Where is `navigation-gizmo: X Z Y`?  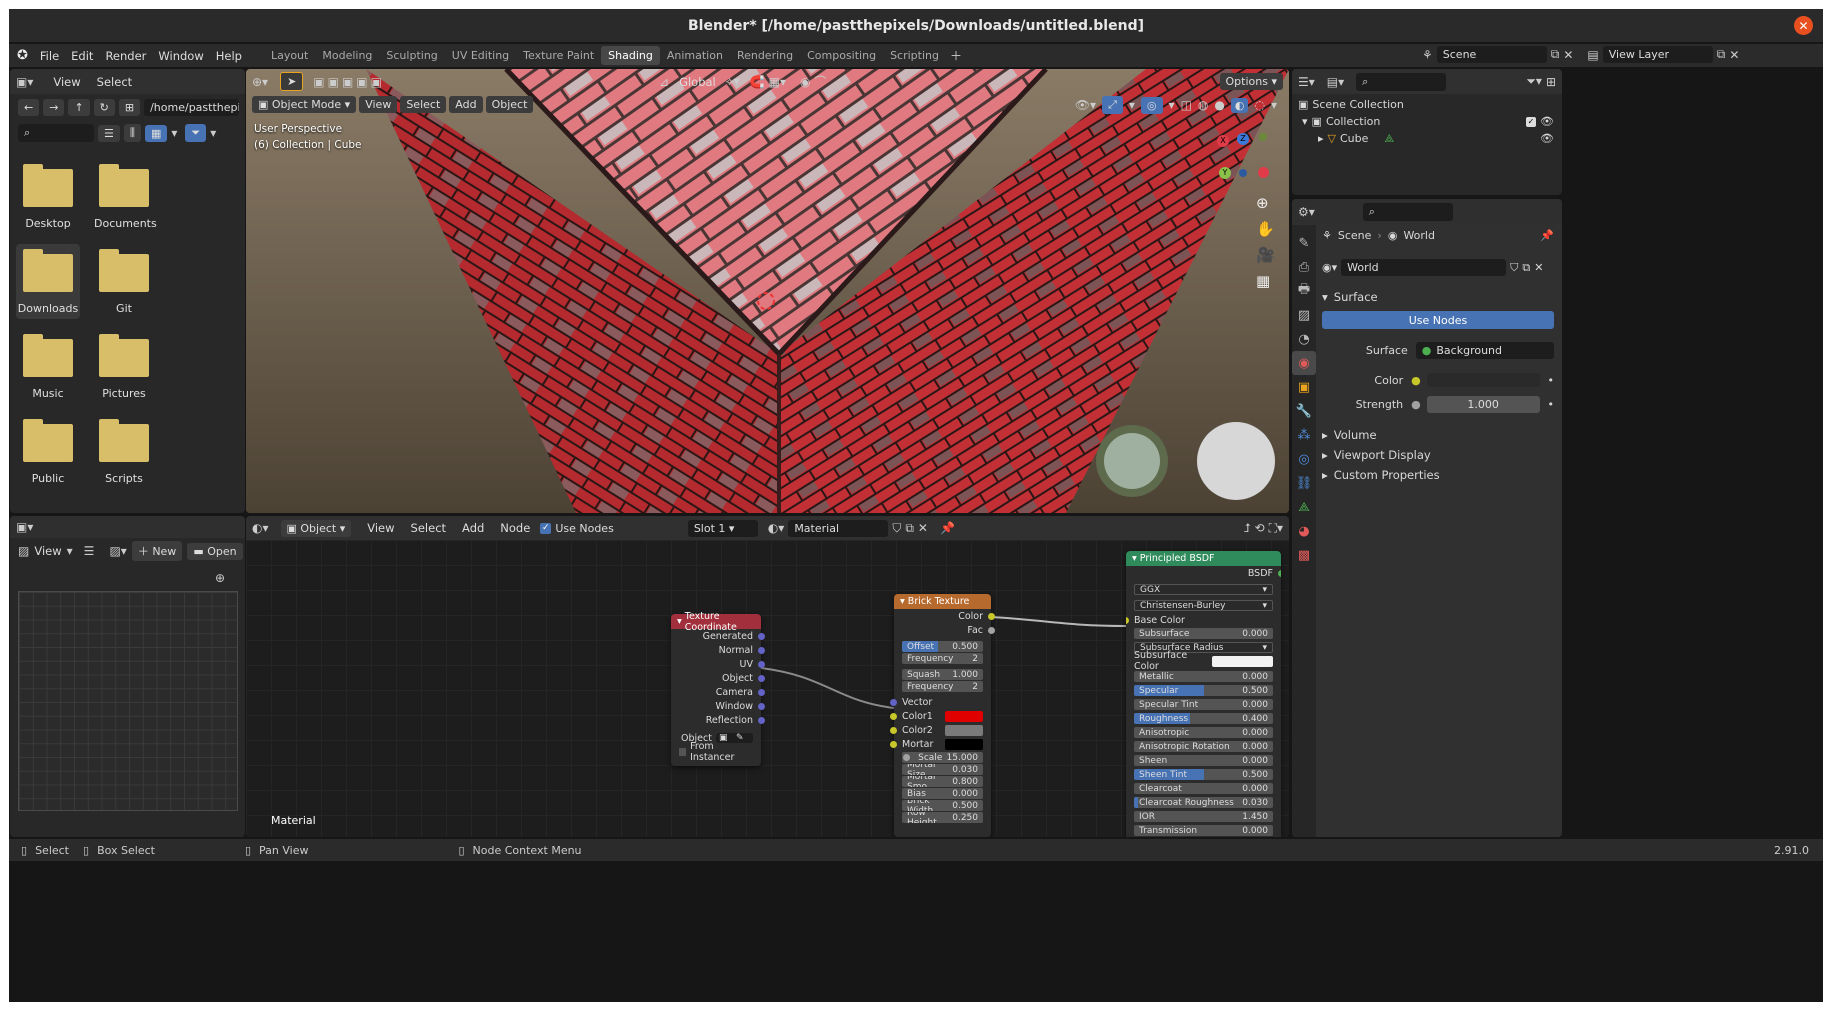
navigation-gizmo: X Z Y is located at coordinates (1243, 159).